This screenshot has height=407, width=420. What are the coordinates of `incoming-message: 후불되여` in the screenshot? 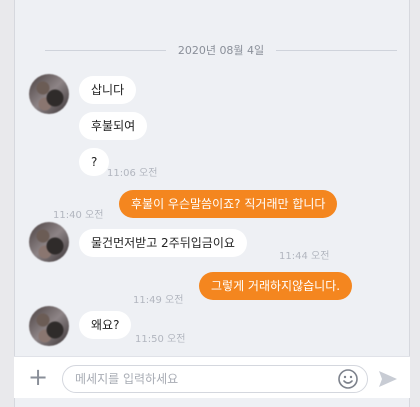 It's located at (113, 126).